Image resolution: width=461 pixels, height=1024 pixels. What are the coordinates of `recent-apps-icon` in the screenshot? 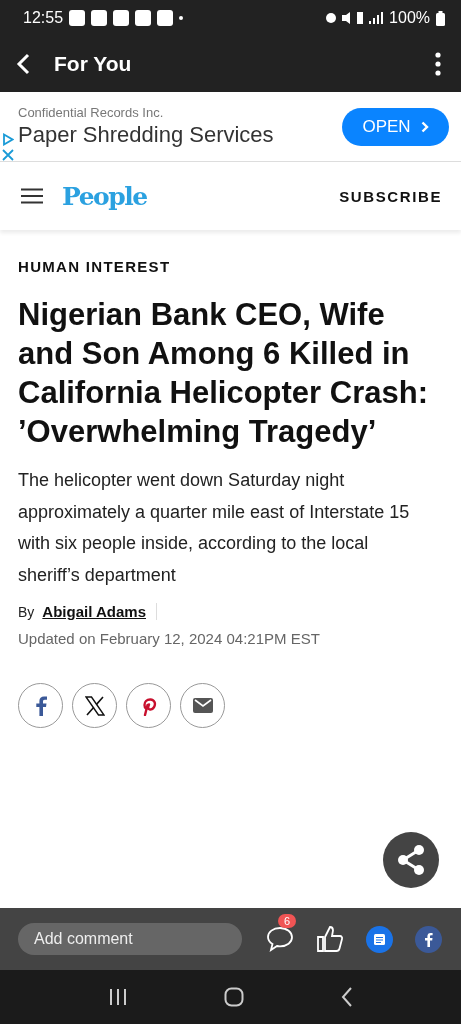 It's located at (117, 997).